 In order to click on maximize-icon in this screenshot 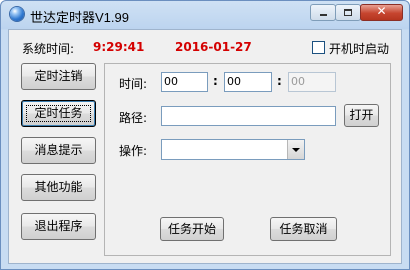, I will do `click(348, 12)`.